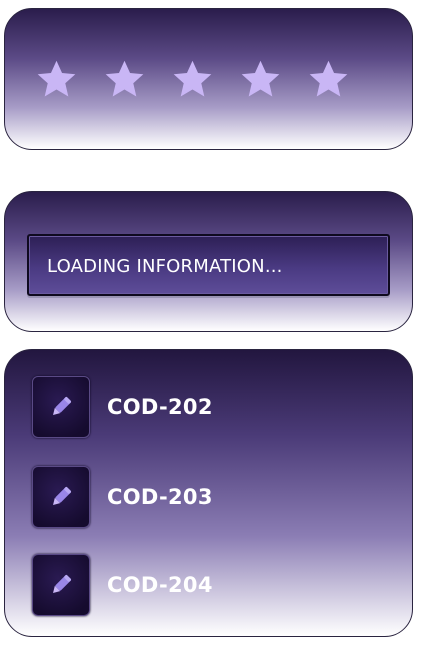  Describe the element at coordinates (160, 407) in the screenshot. I see `item-label: COD-202` at that location.